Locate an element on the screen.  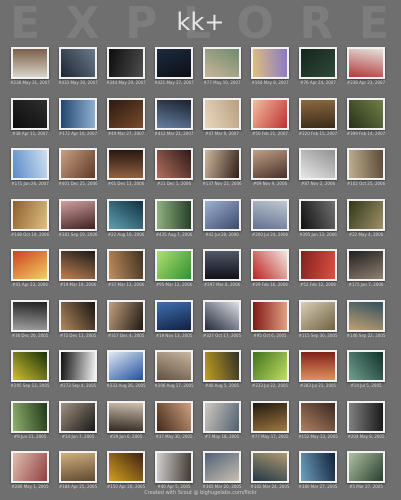
photo-tile: #327 Oct 17, 2005 is located at coordinates (222, 318).